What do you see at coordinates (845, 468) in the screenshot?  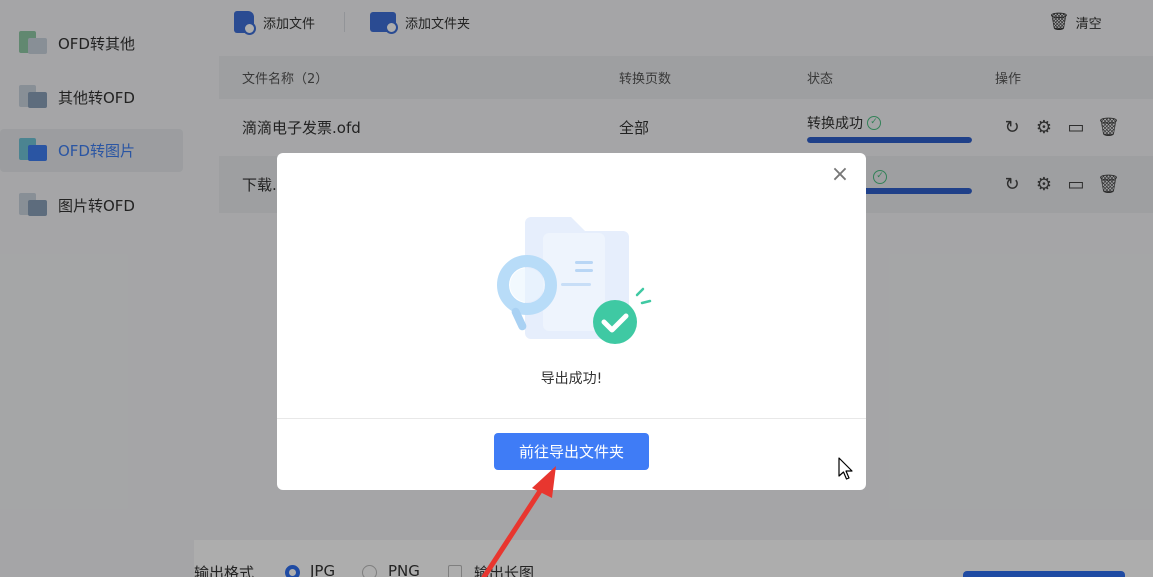 I see `mouse-cursor-icon` at bounding box center [845, 468].